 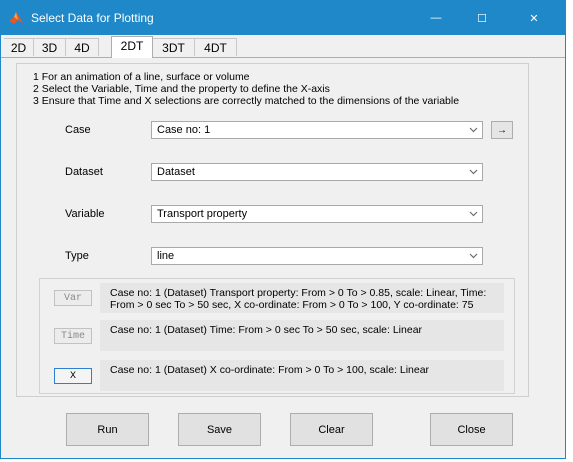 What do you see at coordinates (176, 172) in the screenshot?
I see `dataset-value: Dataset` at bounding box center [176, 172].